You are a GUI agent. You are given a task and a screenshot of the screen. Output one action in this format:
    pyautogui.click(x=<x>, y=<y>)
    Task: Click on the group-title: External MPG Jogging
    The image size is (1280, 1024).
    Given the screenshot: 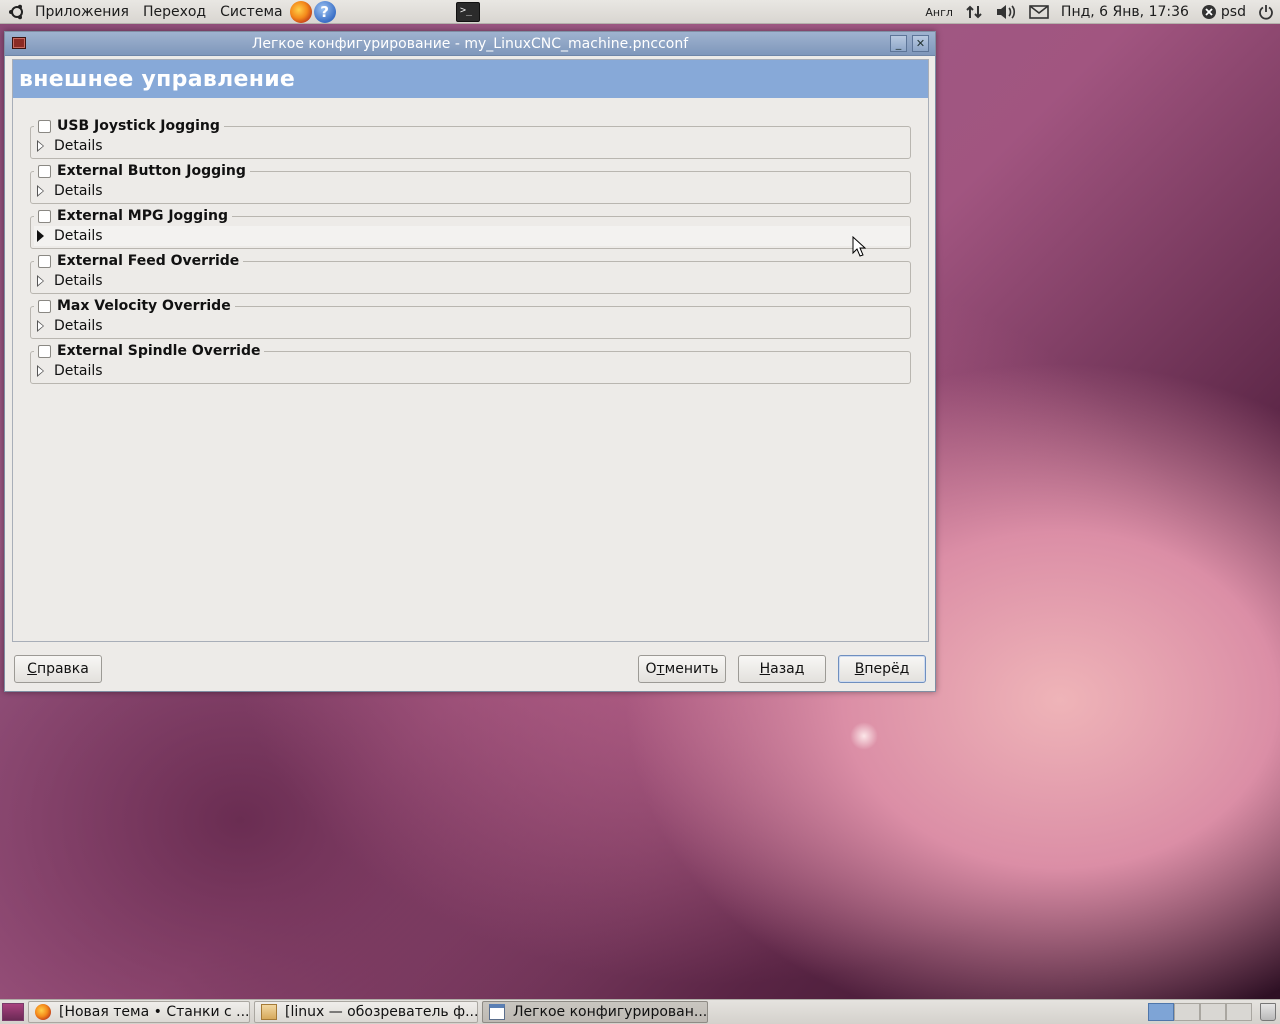 What is the action you would take?
    pyautogui.click(x=142, y=216)
    